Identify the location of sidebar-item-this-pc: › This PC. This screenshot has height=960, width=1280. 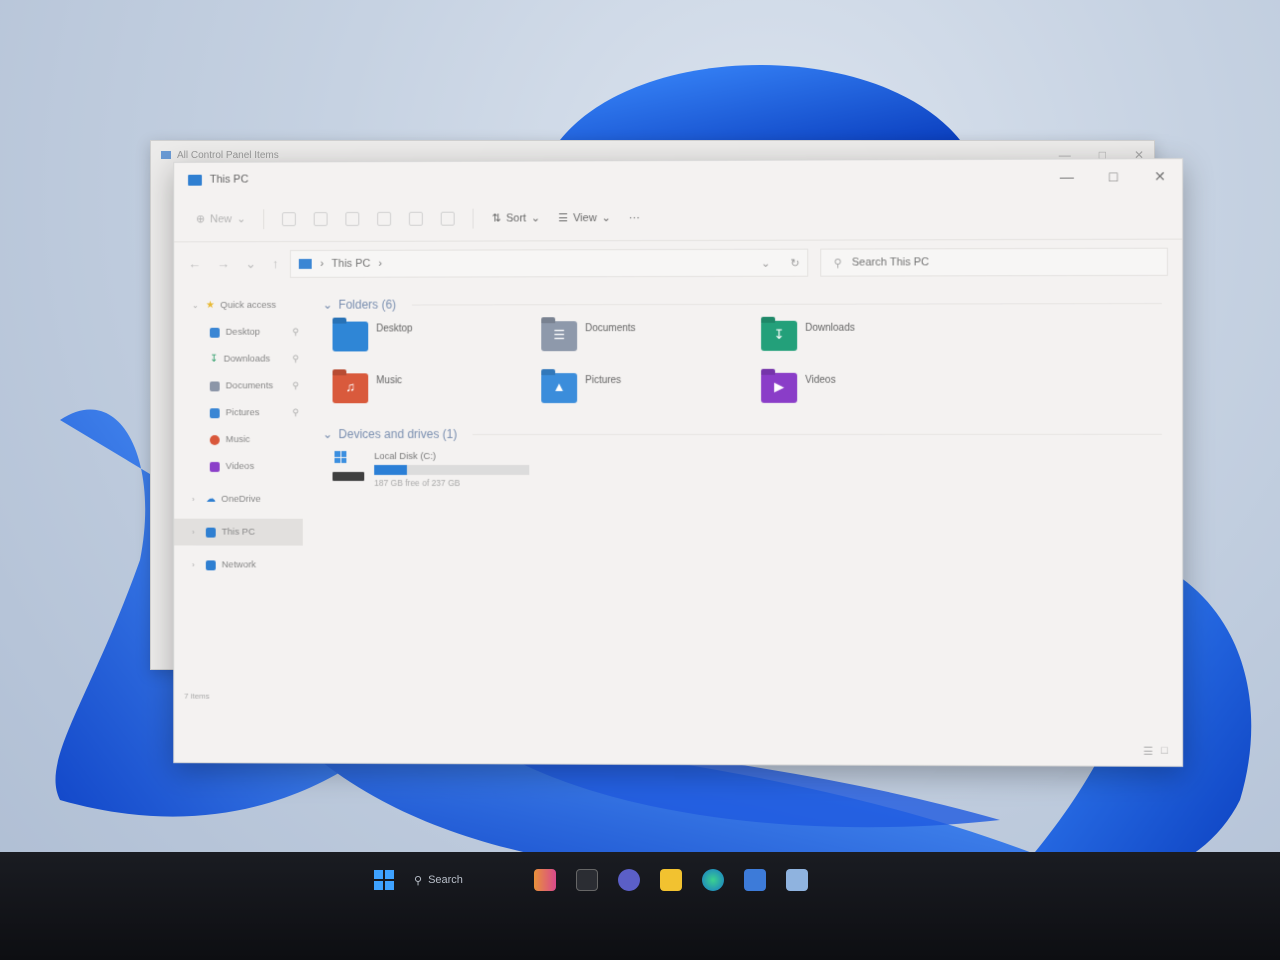
(238, 532).